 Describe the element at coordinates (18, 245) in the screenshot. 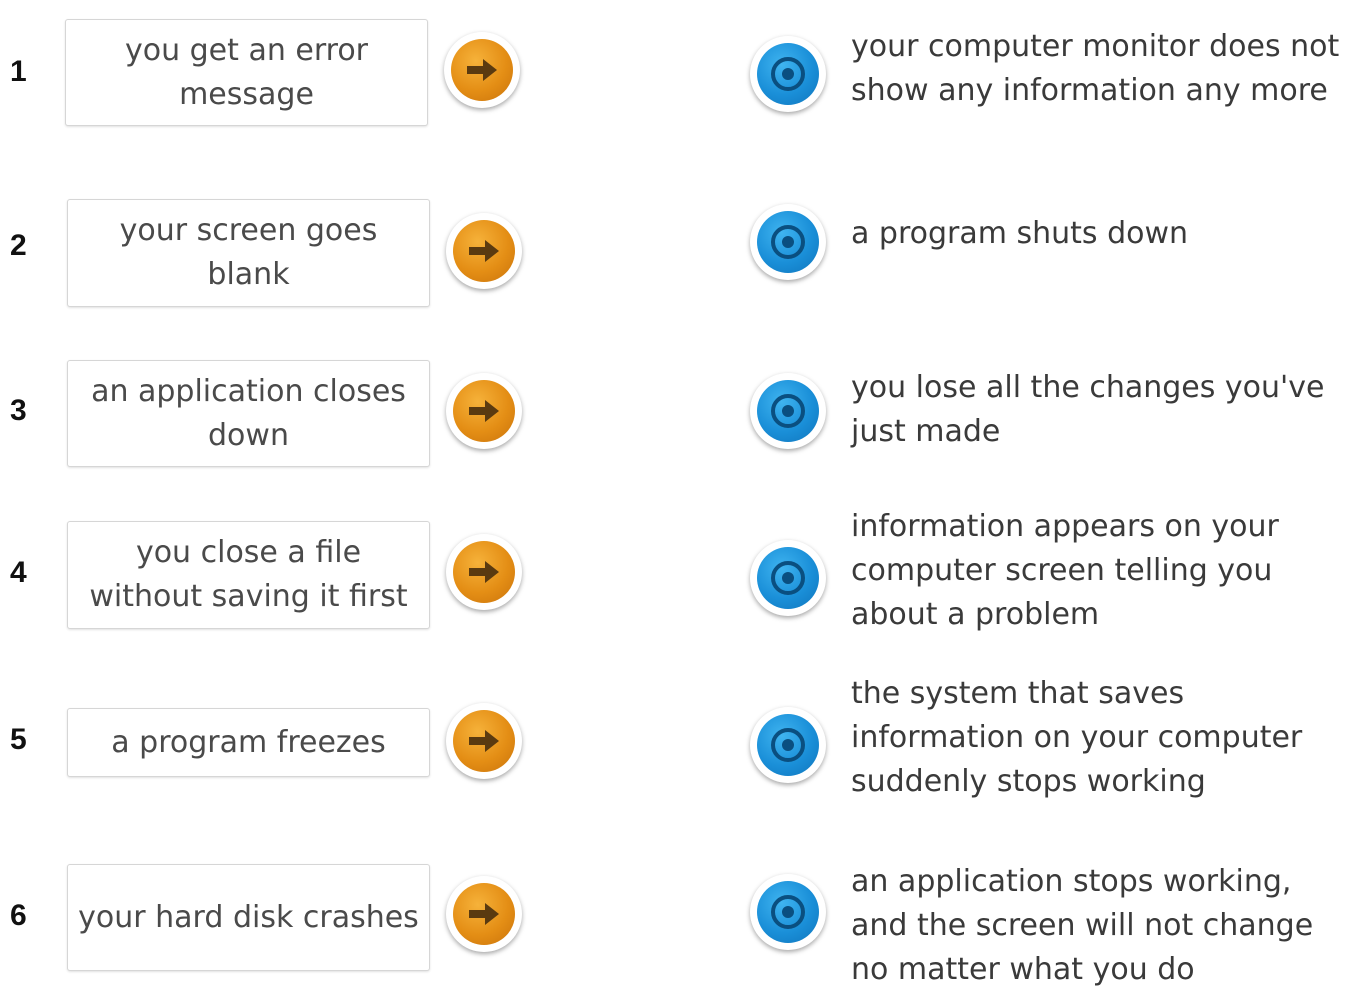

I see `row-number: 2` at that location.